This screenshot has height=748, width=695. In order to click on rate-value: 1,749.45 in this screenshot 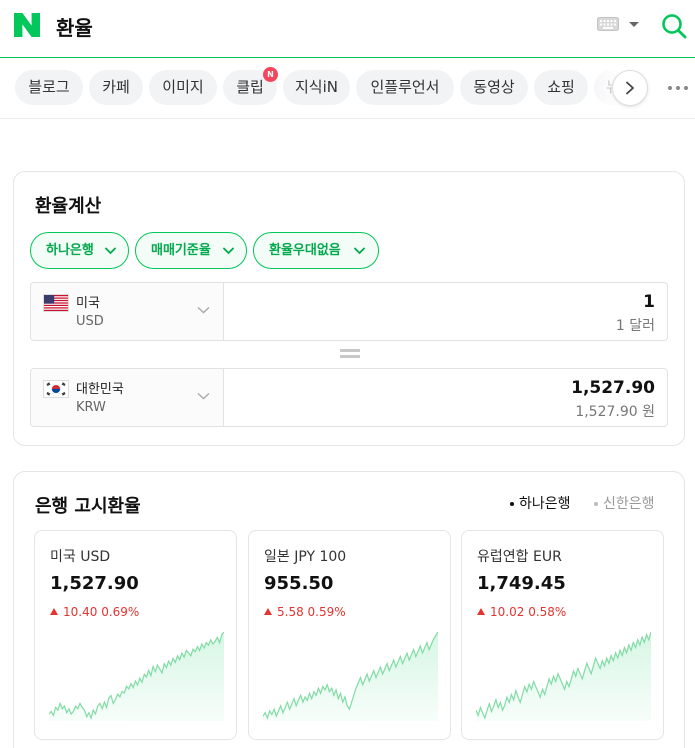, I will do `click(521, 583)`.